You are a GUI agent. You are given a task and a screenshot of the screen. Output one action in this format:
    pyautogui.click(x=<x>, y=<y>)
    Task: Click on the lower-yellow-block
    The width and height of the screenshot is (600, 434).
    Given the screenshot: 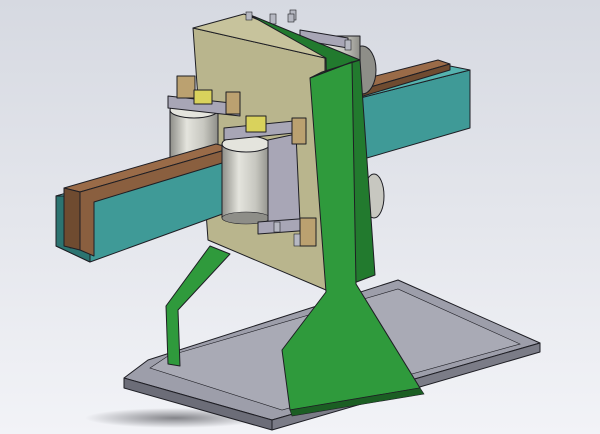 What is the action you would take?
    pyautogui.click(x=256, y=124)
    